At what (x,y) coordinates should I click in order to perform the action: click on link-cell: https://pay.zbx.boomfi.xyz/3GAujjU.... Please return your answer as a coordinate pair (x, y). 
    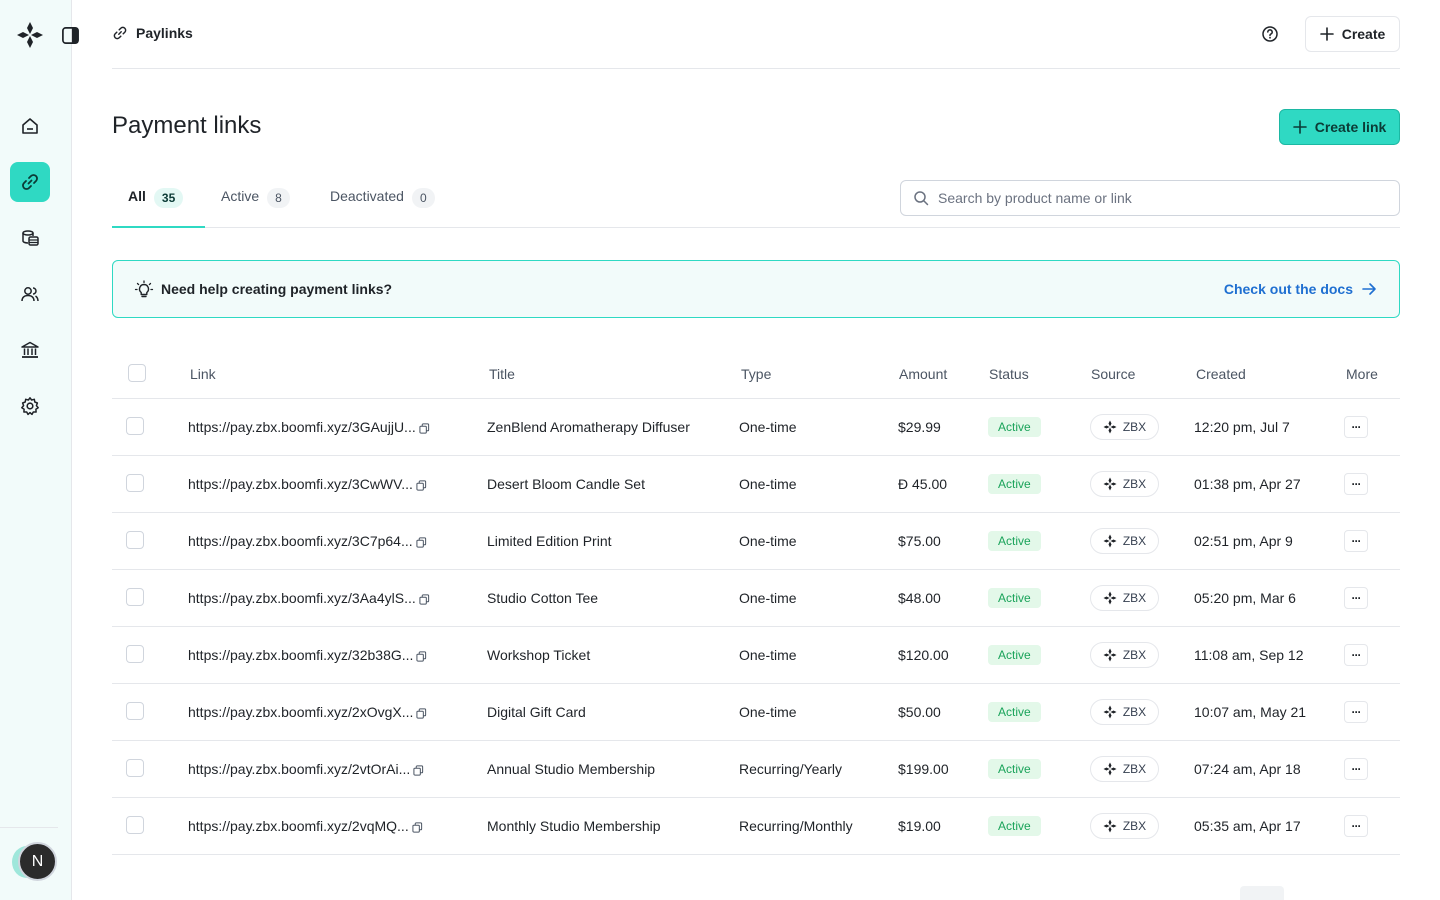
    Looking at the image, I should click on (309, 427).